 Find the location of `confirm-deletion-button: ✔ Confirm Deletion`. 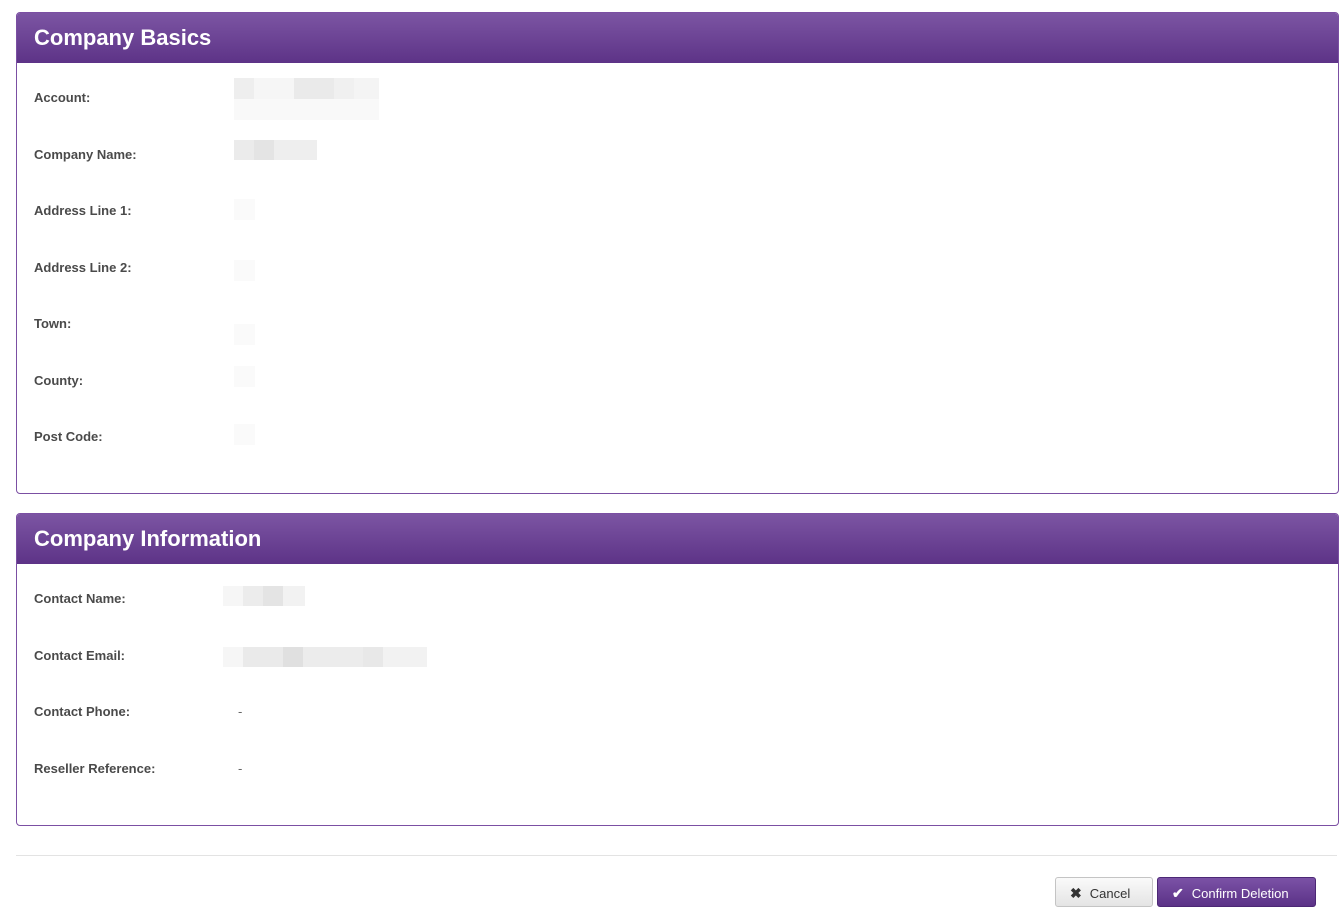

confirm-deletion-button: ✔ Confirm Deletion is located at coordinates (1236, 892).